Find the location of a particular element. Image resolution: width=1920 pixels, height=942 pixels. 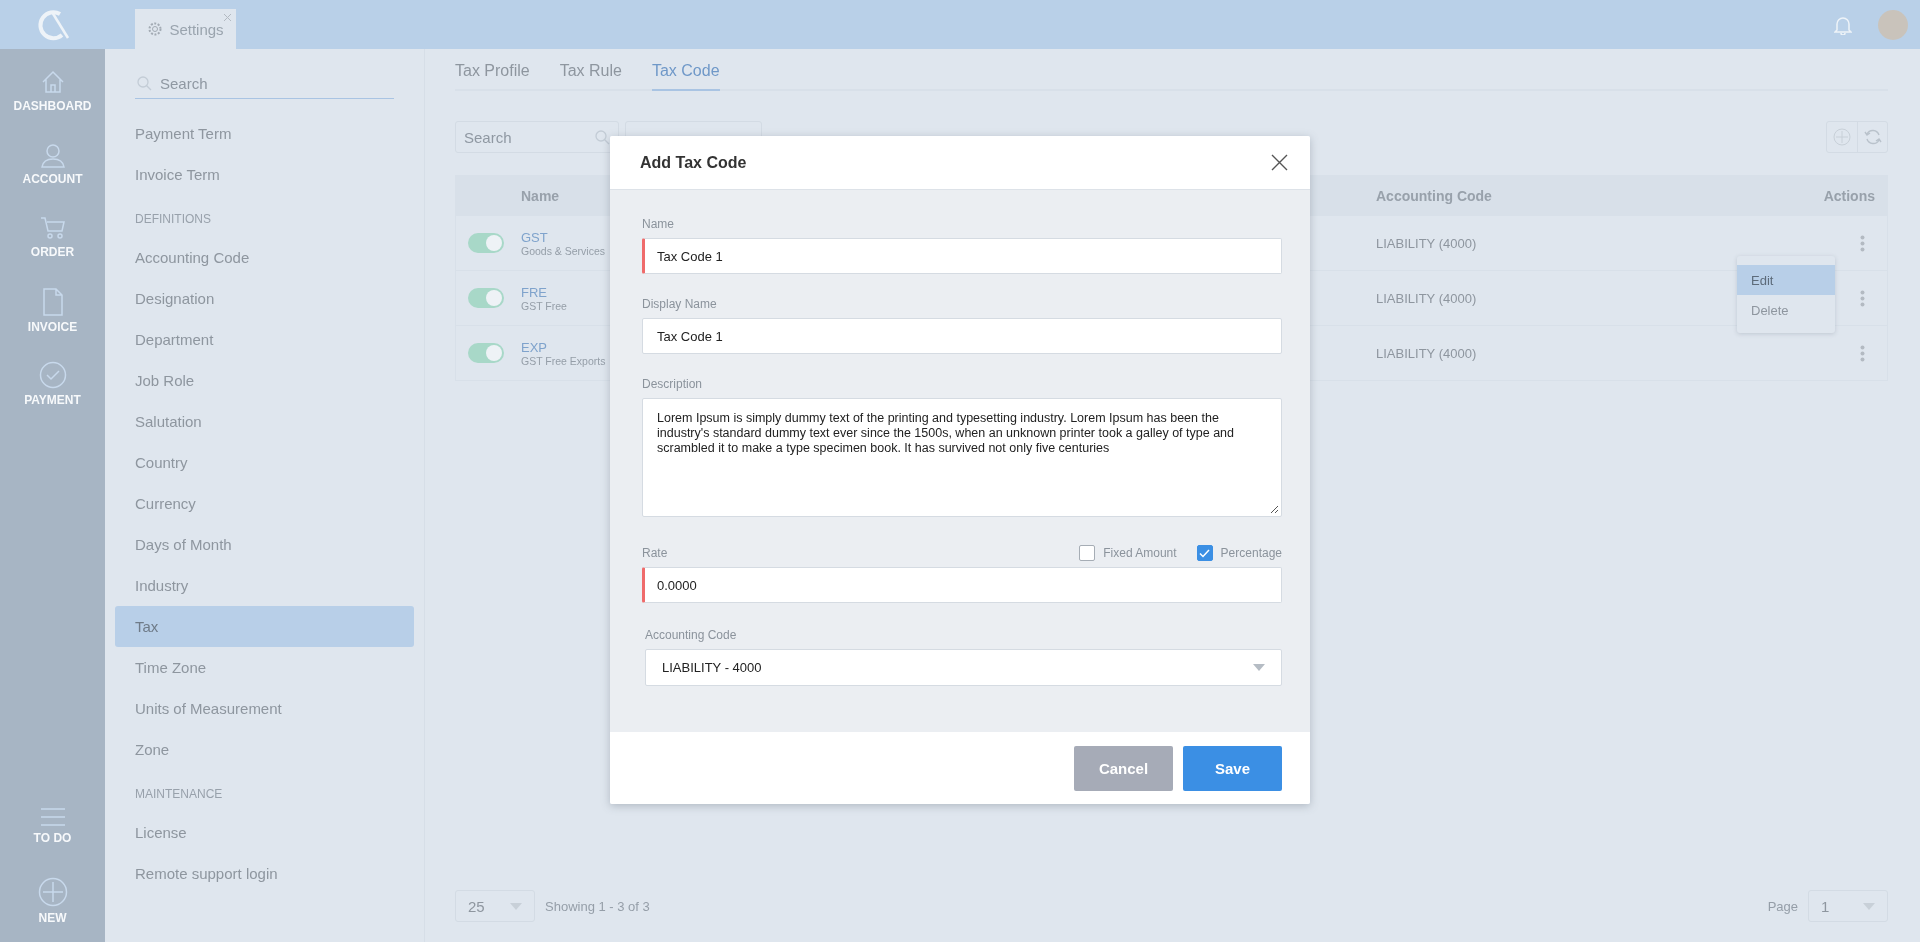

settings-menu-item: Currency is located at coordinates (264, 503).